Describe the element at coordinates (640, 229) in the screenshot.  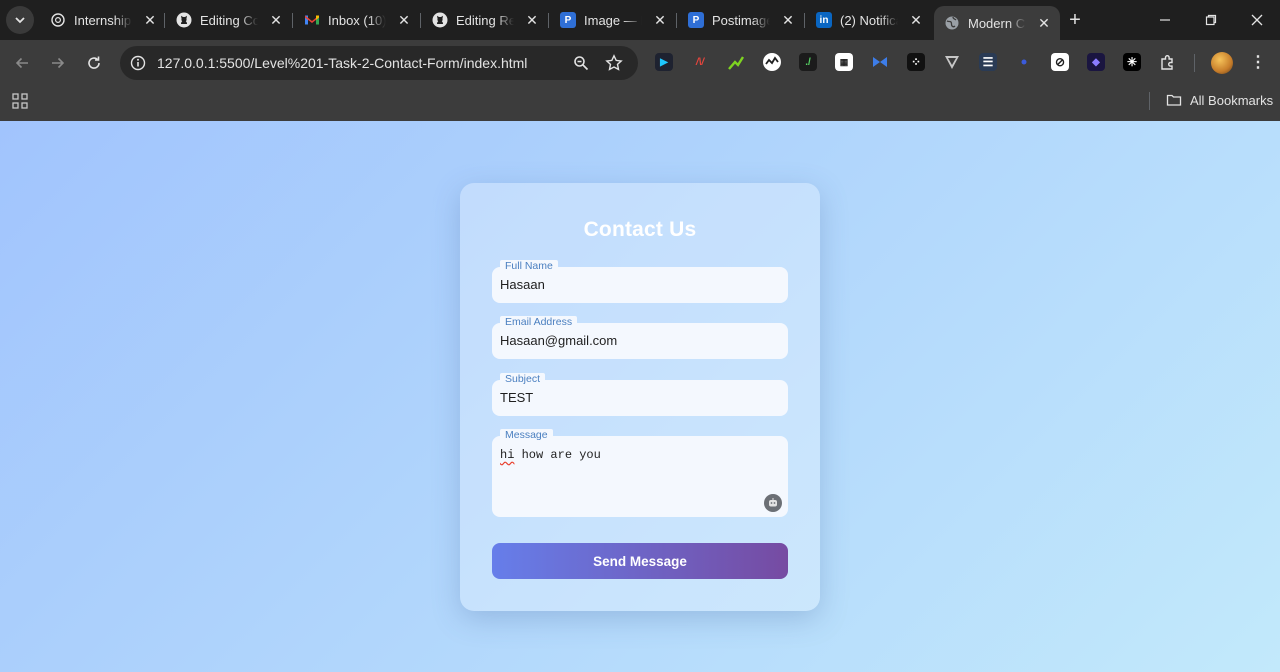
I see `form-title: Contact Us` at that location.